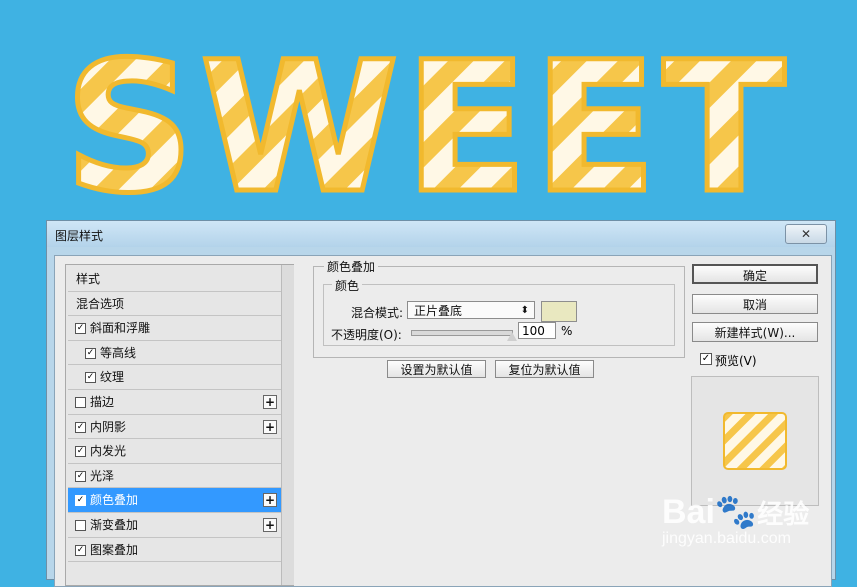 The width and height of the screenshot is (857, 587). I want to click on style-item: ✓ 颜色叠加 +, so click(174, 500).